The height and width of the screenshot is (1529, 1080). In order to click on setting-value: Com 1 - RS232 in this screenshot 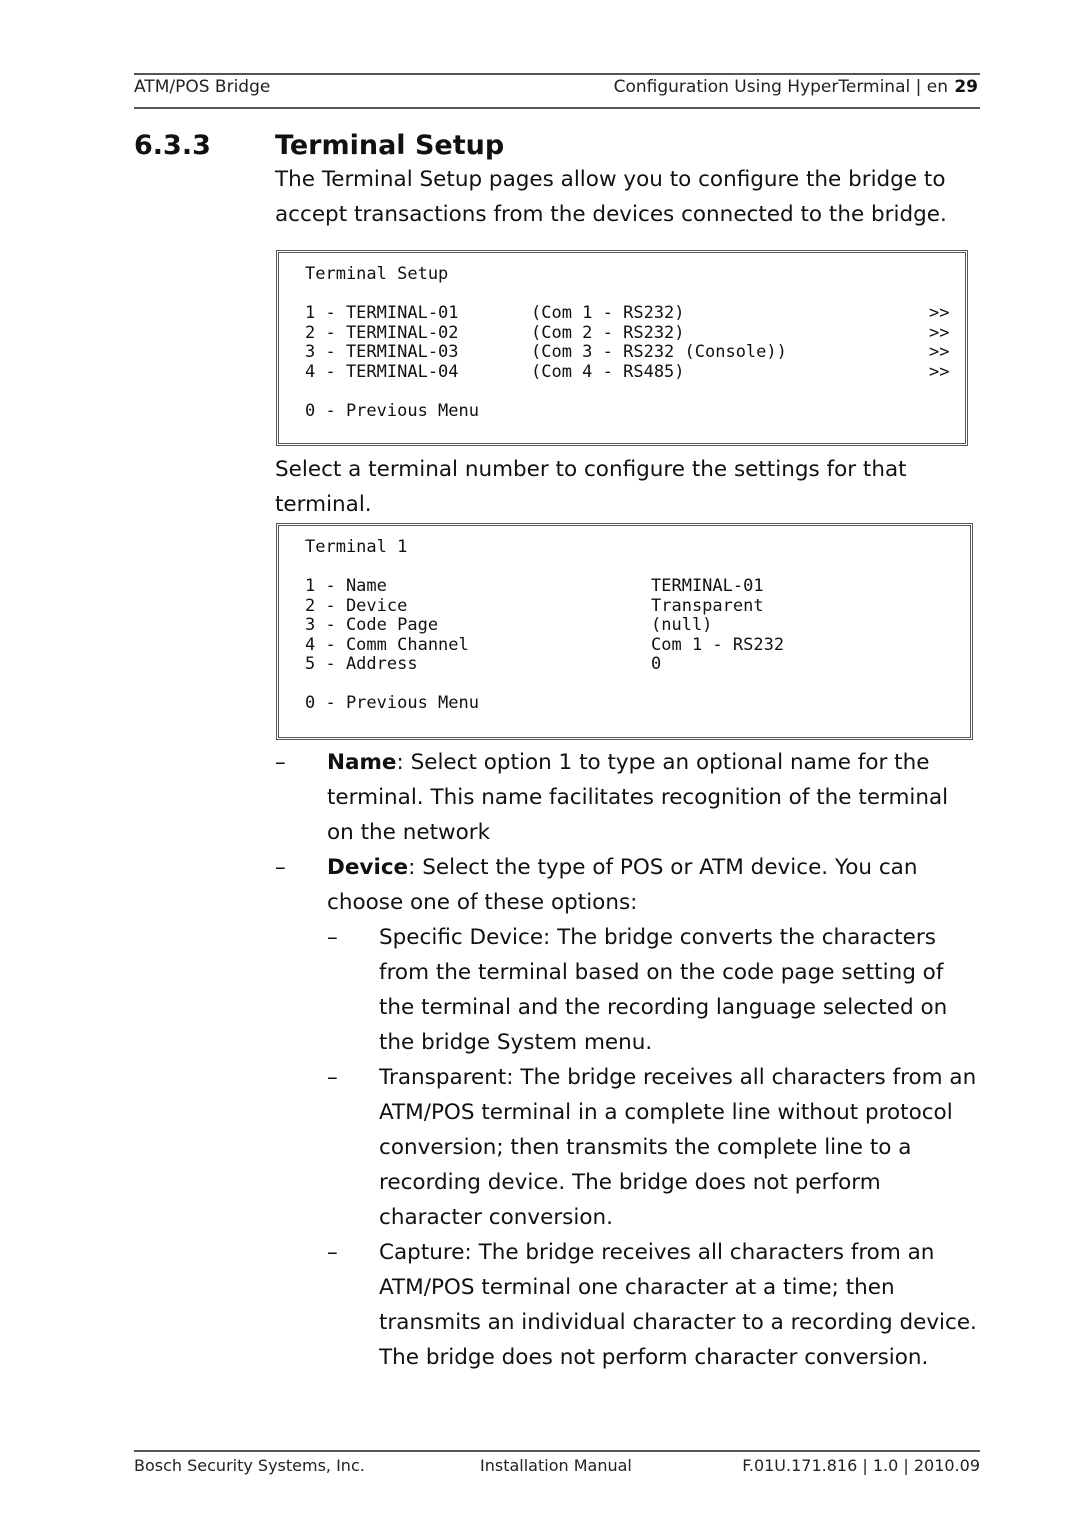, I will do `click(718, 644)`.